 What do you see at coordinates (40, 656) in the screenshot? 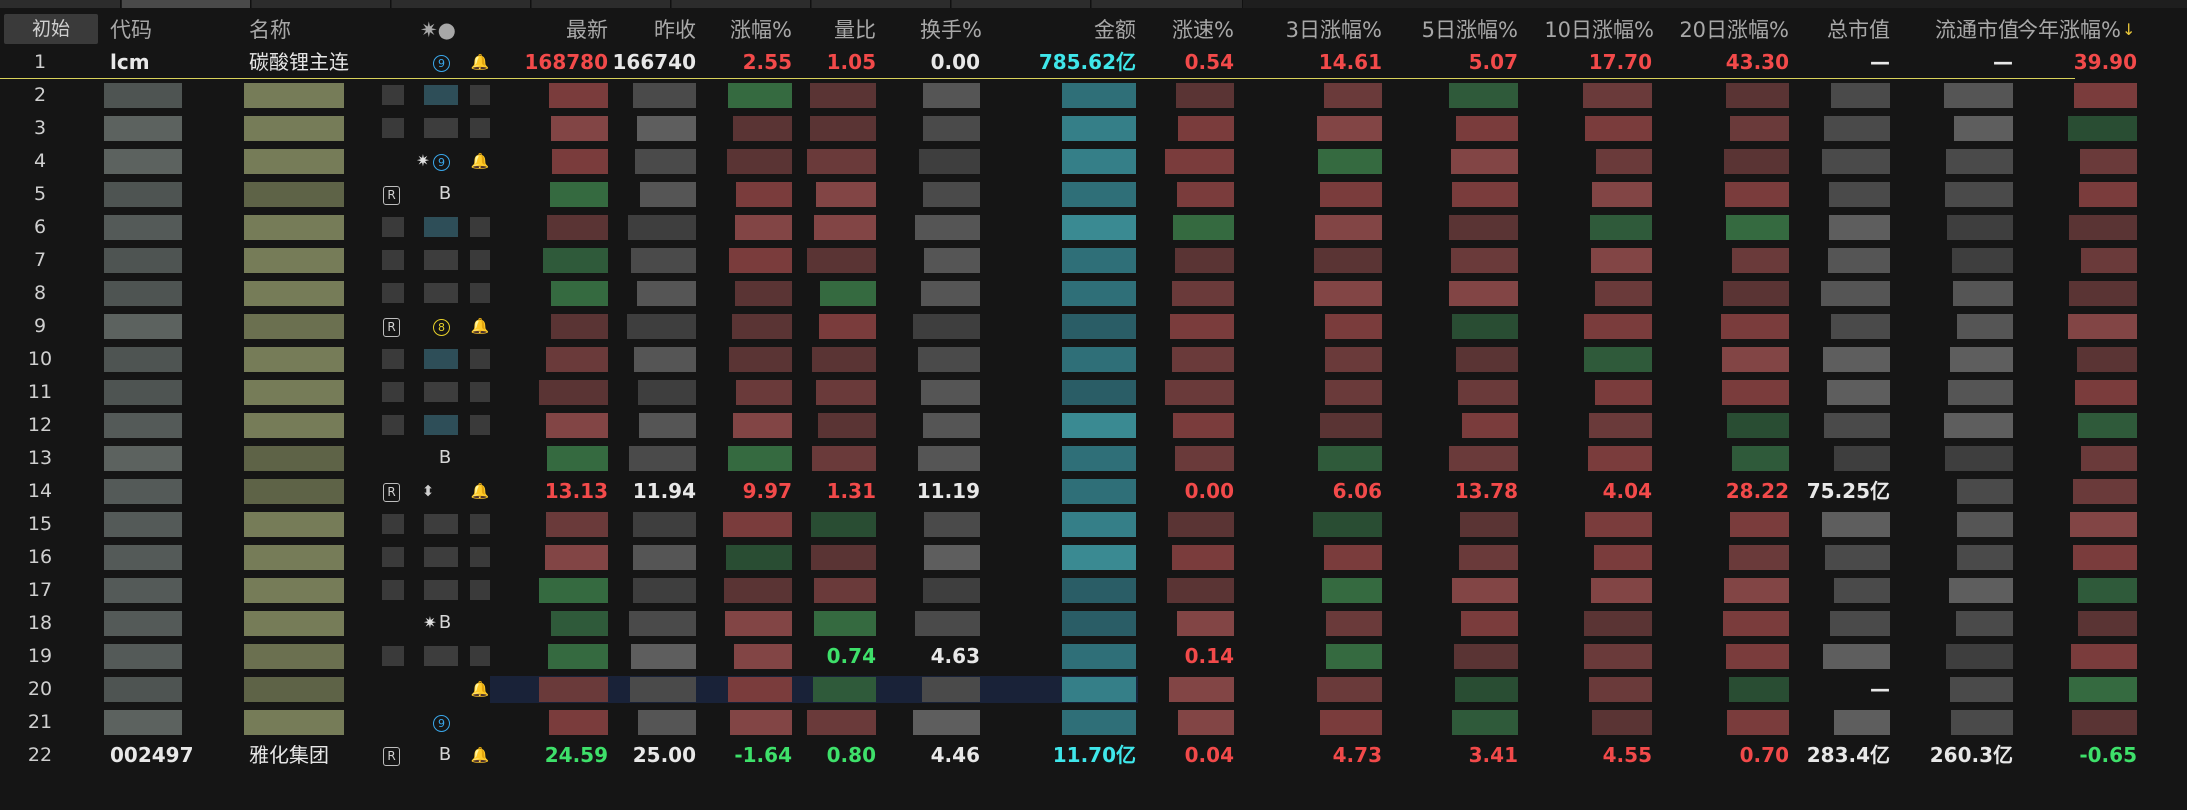
I see `cell-idx: 19` at bounding box center [40, 656].